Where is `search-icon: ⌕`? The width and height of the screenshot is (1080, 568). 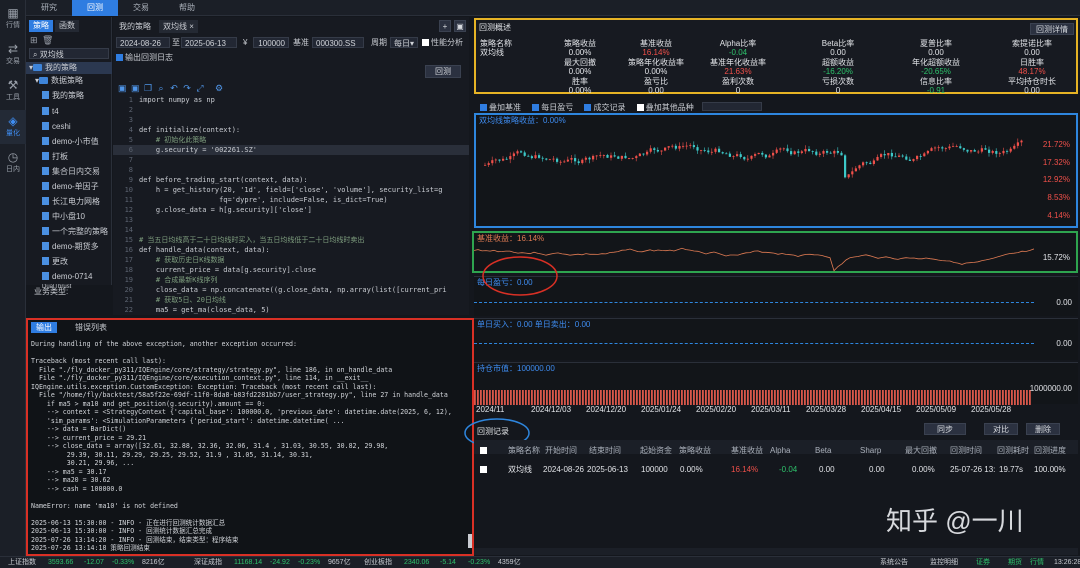
search-icon: ⌕ is located at coordinates (161, 88).